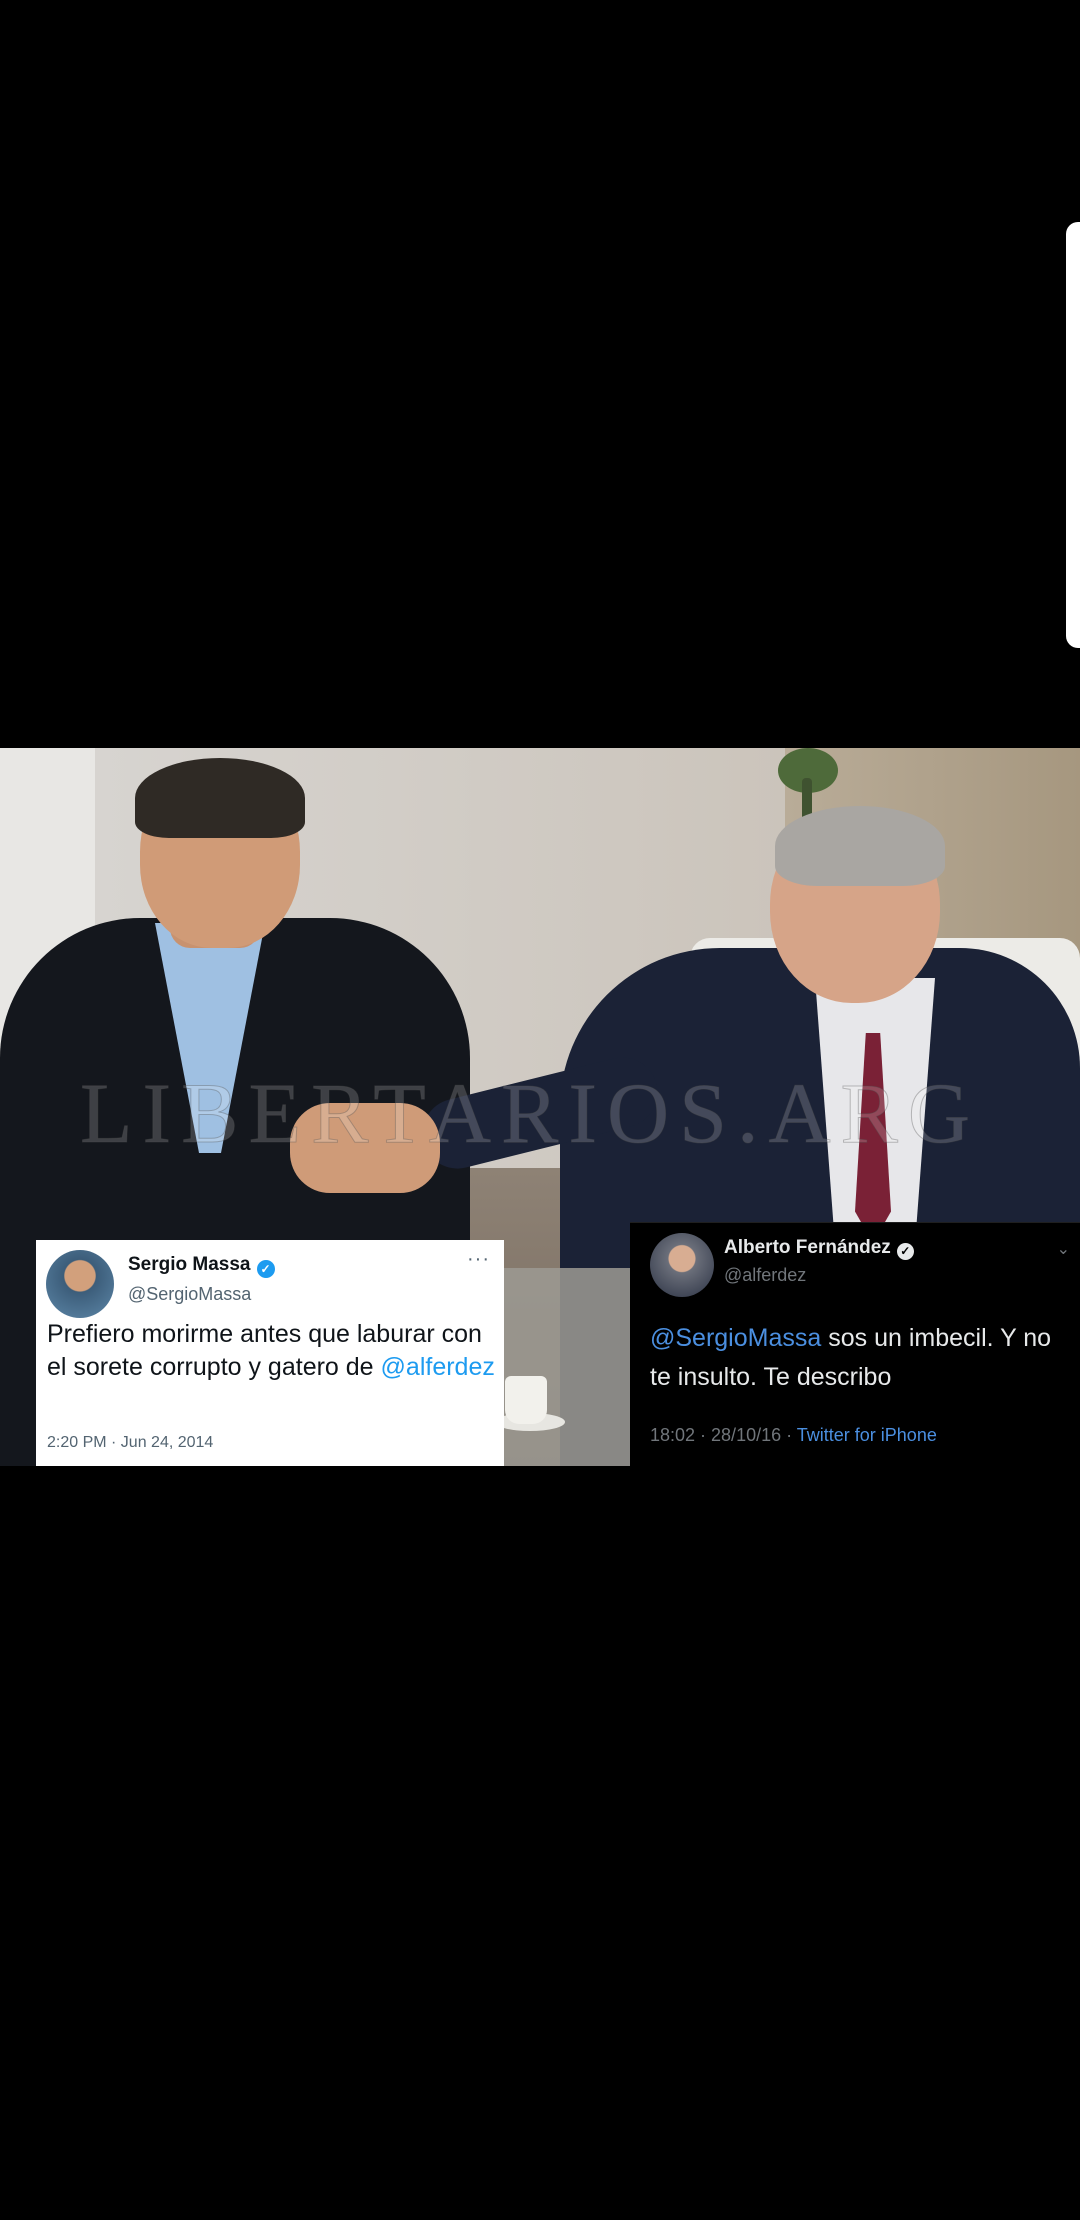 This screenshot has width=1080, height=2220. I want to click on person-left-hair, so click(220, 798).